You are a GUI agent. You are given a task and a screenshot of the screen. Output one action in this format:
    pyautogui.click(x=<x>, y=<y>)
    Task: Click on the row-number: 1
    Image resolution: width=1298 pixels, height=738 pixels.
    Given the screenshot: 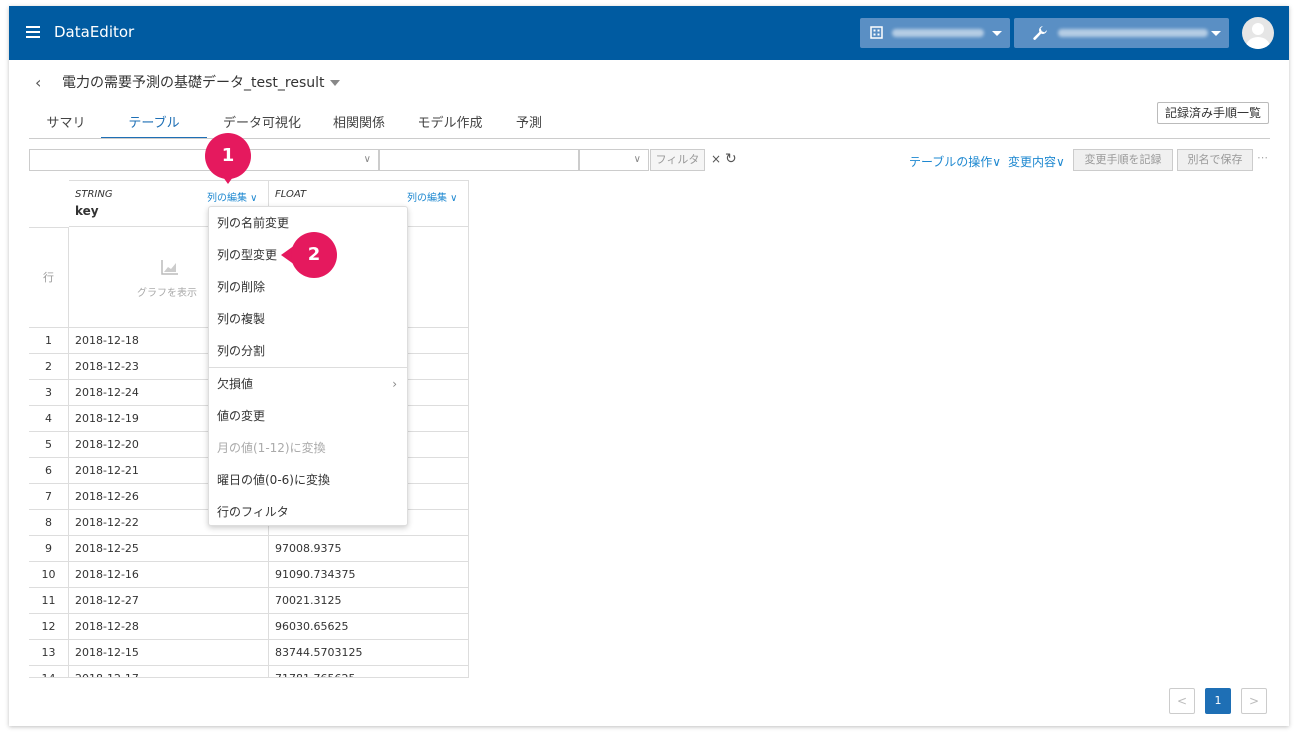 What is the action you would take?
    pyautogui.click(x=49, y=341)
    